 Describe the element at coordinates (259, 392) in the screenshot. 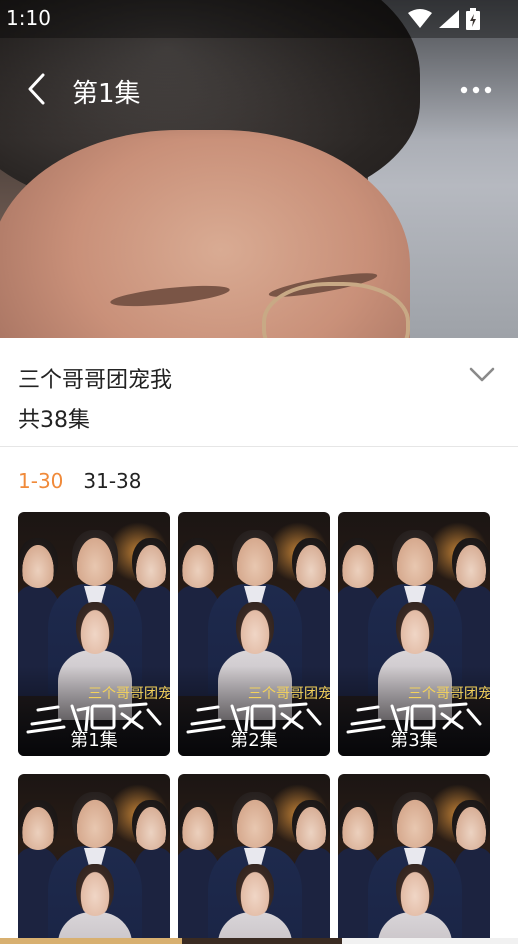

I see `drama-info-section: 三个哥哥团宠我 共38集` at that location.